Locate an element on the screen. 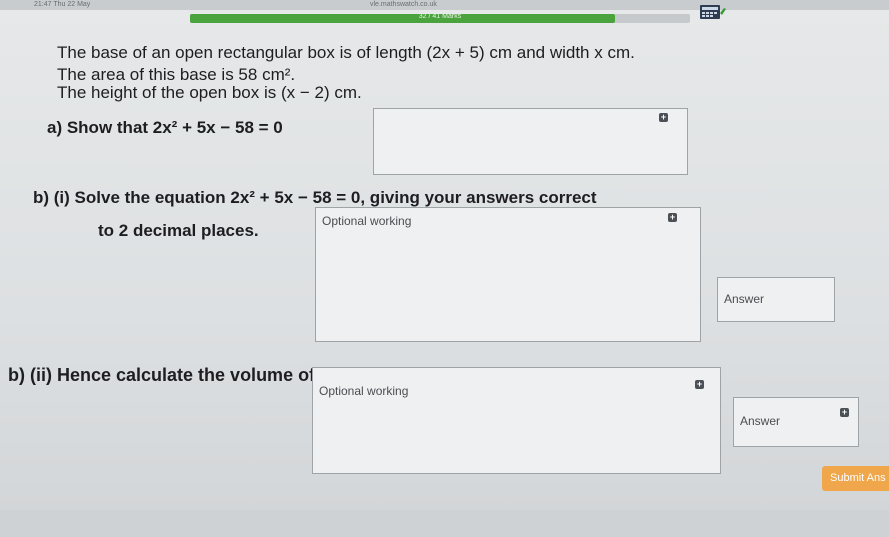 This screenshot has height=537, width=889. marks-progress-bar: 32 / 41 Marks is located at coordinates (440, 18).